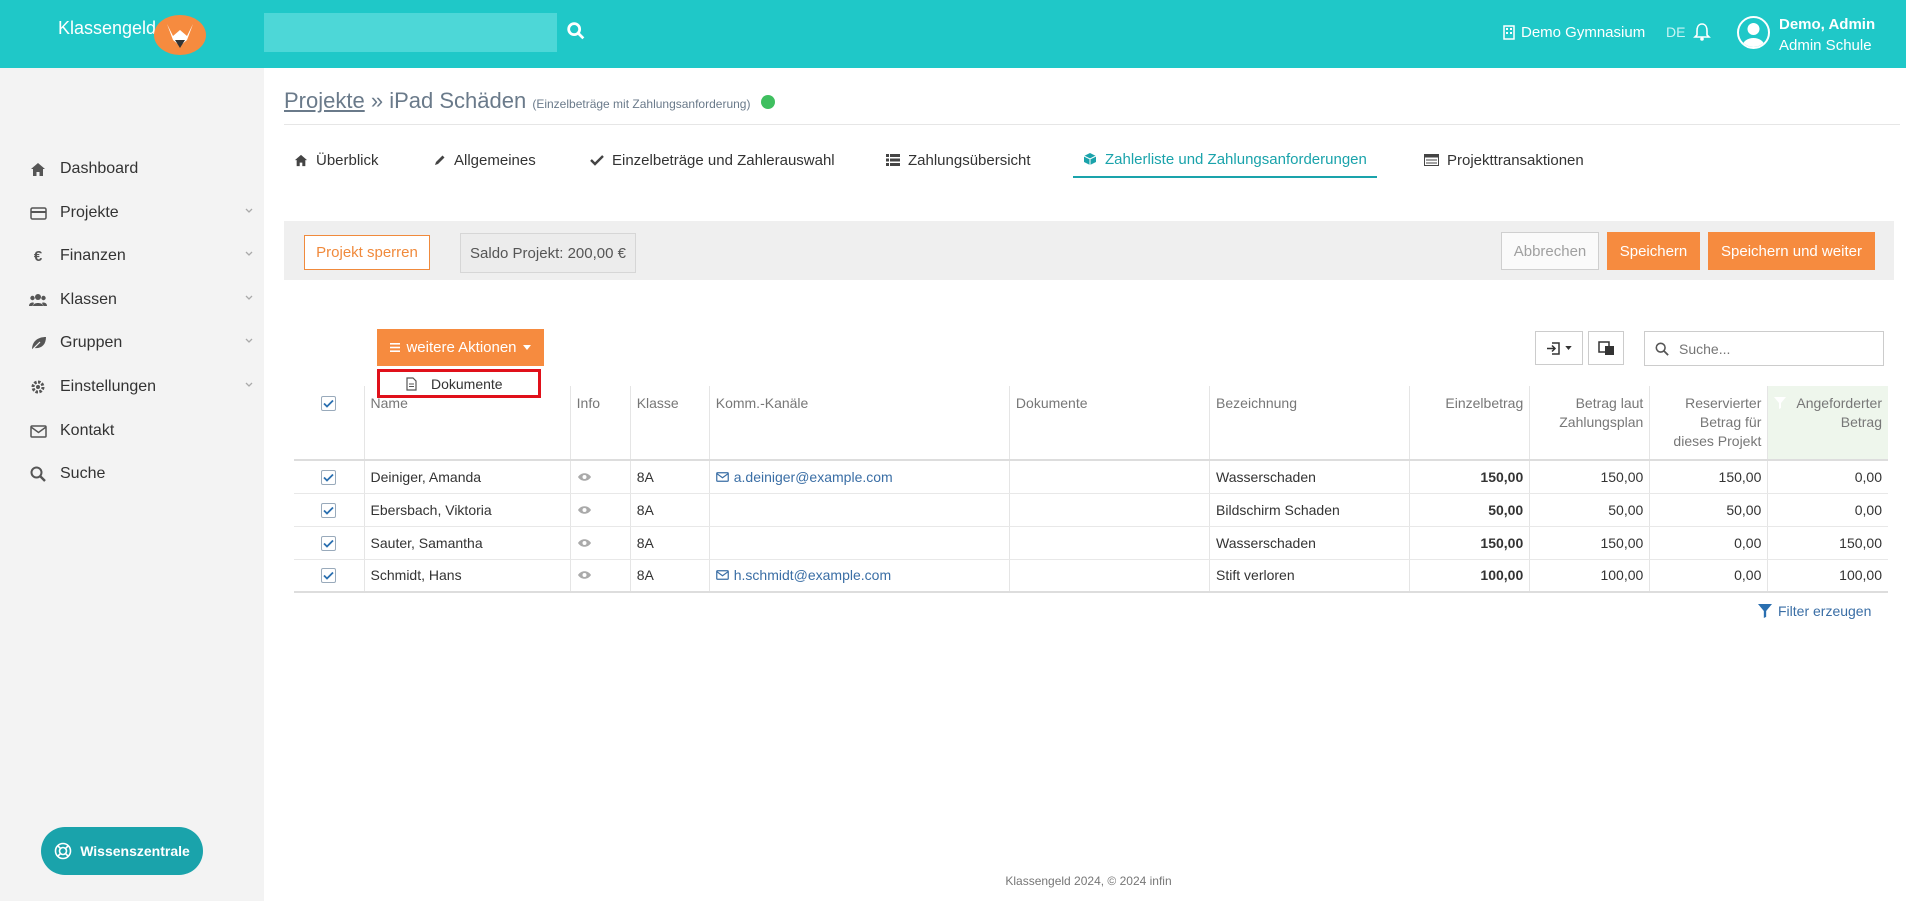 This screenshot has width=1906, height=901. What do you see at coordinates (141, 169) in the screenshot?
I see `sidebar-item-dashboard: Dashboard` at bounding box center [141, 169].